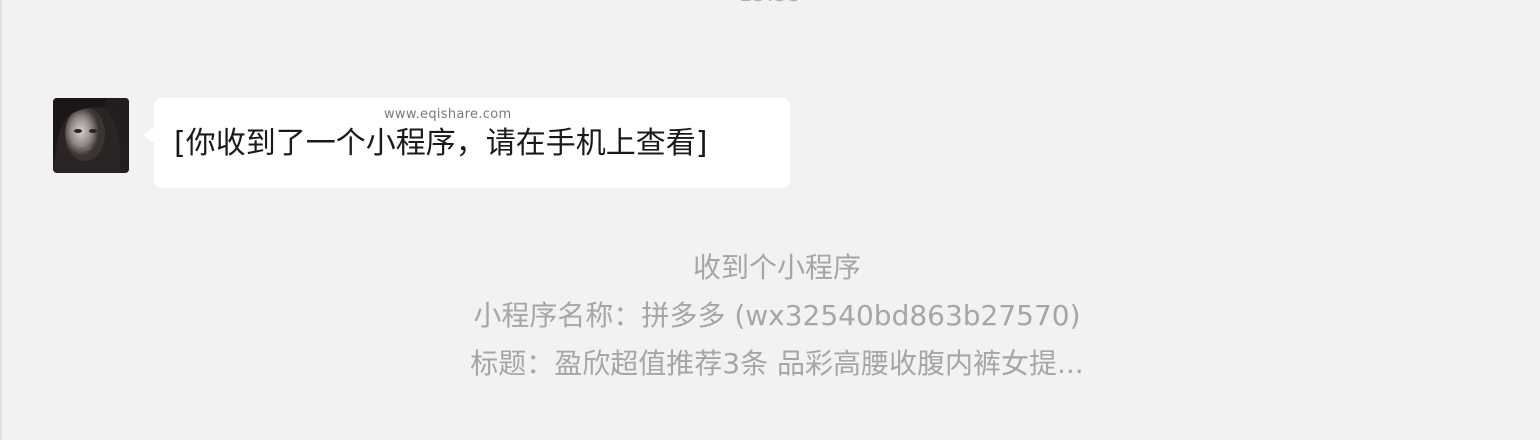 Image resolution: width=1540 pixels, height=440 pixels. I want to click on message-bubble: www.eqishare.com [你收到了一个小程序，请在手机上查看], so click(466, 143).